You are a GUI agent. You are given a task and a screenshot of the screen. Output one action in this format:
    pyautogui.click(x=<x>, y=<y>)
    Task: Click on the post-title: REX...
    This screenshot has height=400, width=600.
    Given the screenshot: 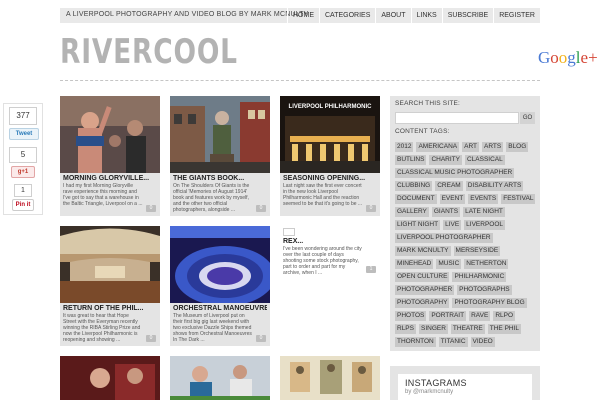 What is the action you would take?
    pyautogui.click(x=330, y=241)
    